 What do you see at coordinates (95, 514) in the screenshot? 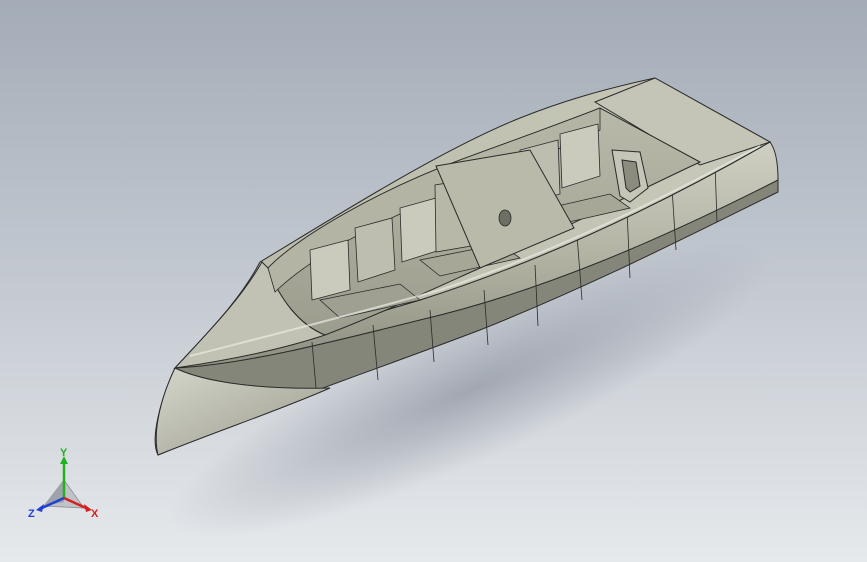
I see `x-axis-label: X` at bounding box center [95, 514].